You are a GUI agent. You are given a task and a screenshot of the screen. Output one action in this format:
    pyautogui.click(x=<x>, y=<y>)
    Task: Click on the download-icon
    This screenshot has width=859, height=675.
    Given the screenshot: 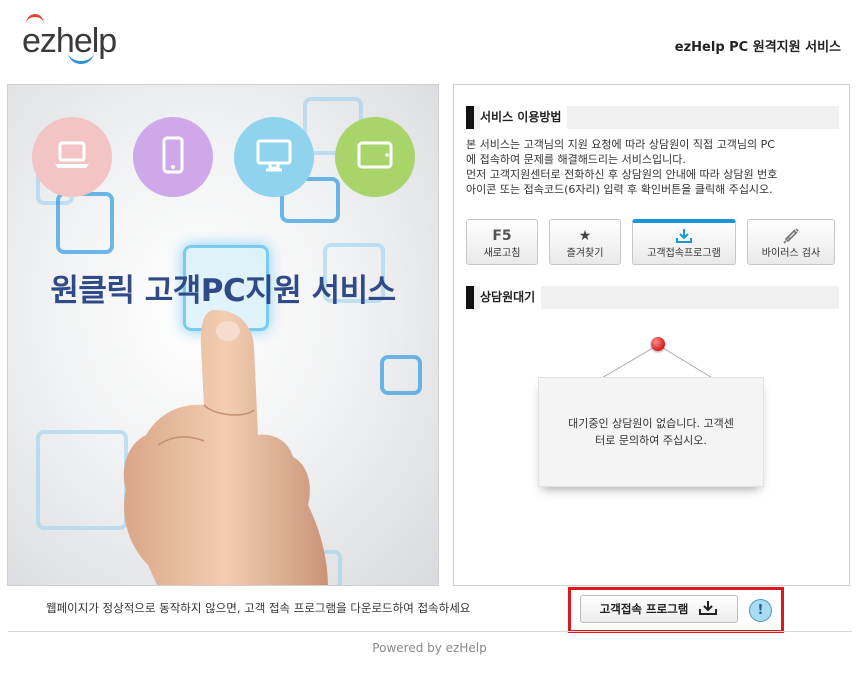 What is the action you would take?
    pyautogui.click(x=684, y=236)
    